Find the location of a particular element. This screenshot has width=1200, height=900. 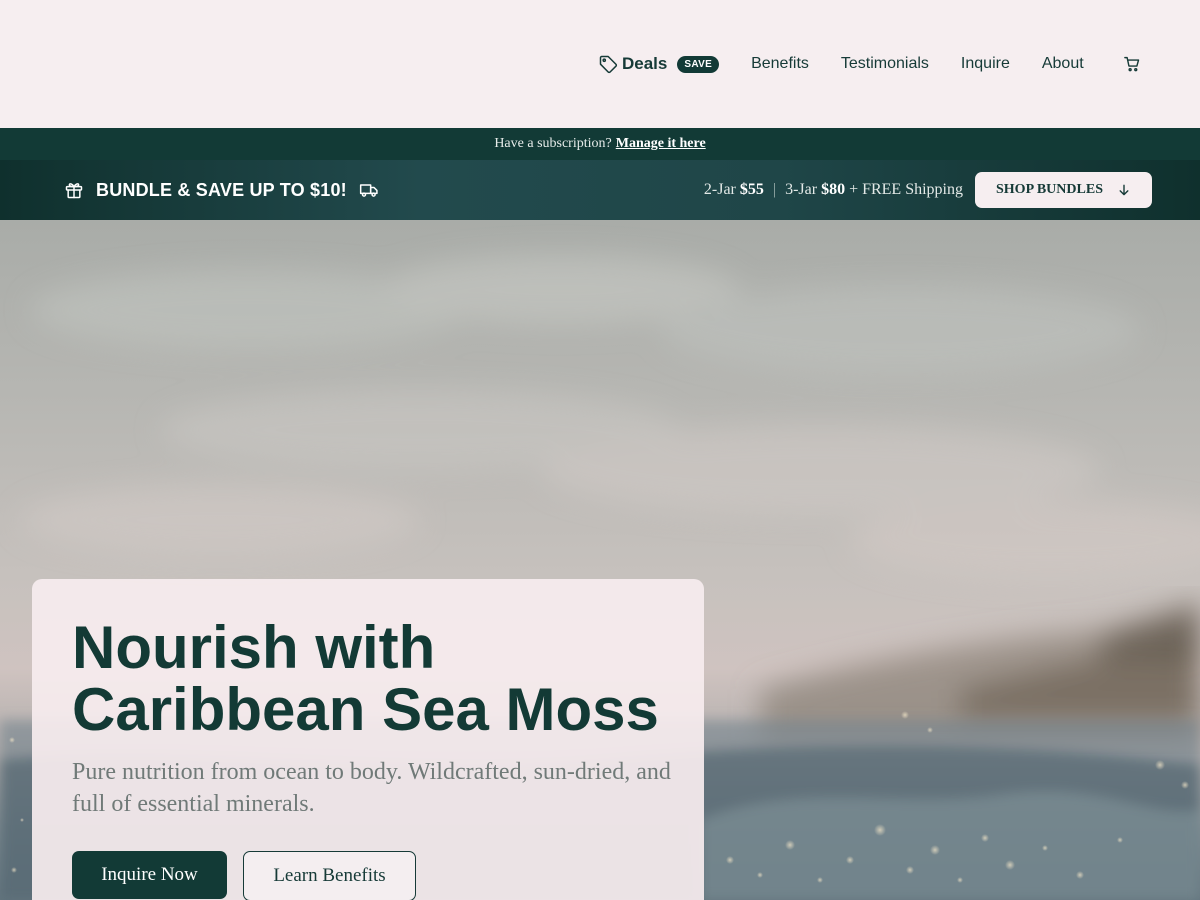

cart-icon is located at coordinates (1132, 64).